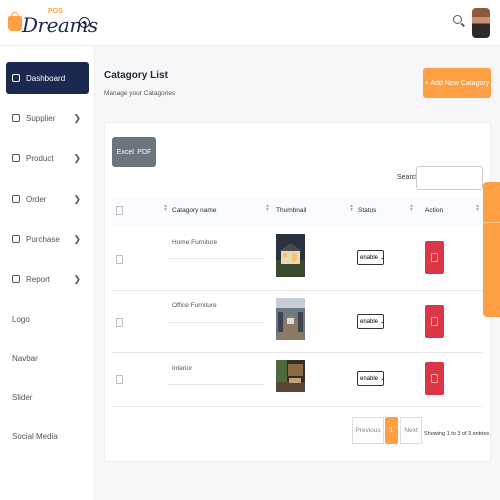  What do you see at coordinates (194, 210) in the screenshot?
I see `header-category-name: Catagory name` at bounding box center [194, 210].